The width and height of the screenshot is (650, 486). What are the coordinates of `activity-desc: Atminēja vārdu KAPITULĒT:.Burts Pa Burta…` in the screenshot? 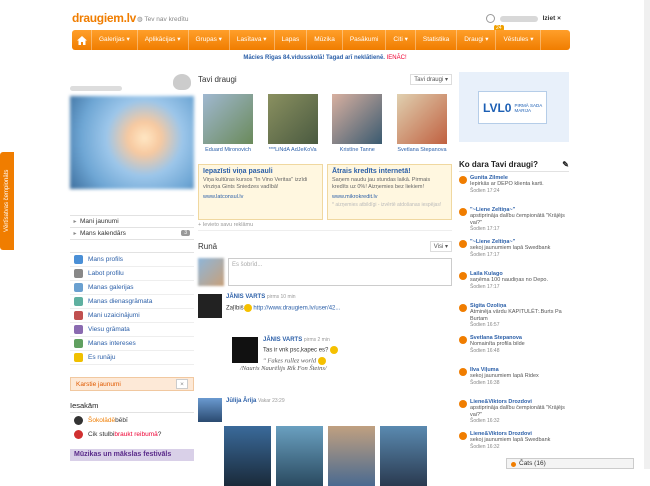 It's located at (516, 315).